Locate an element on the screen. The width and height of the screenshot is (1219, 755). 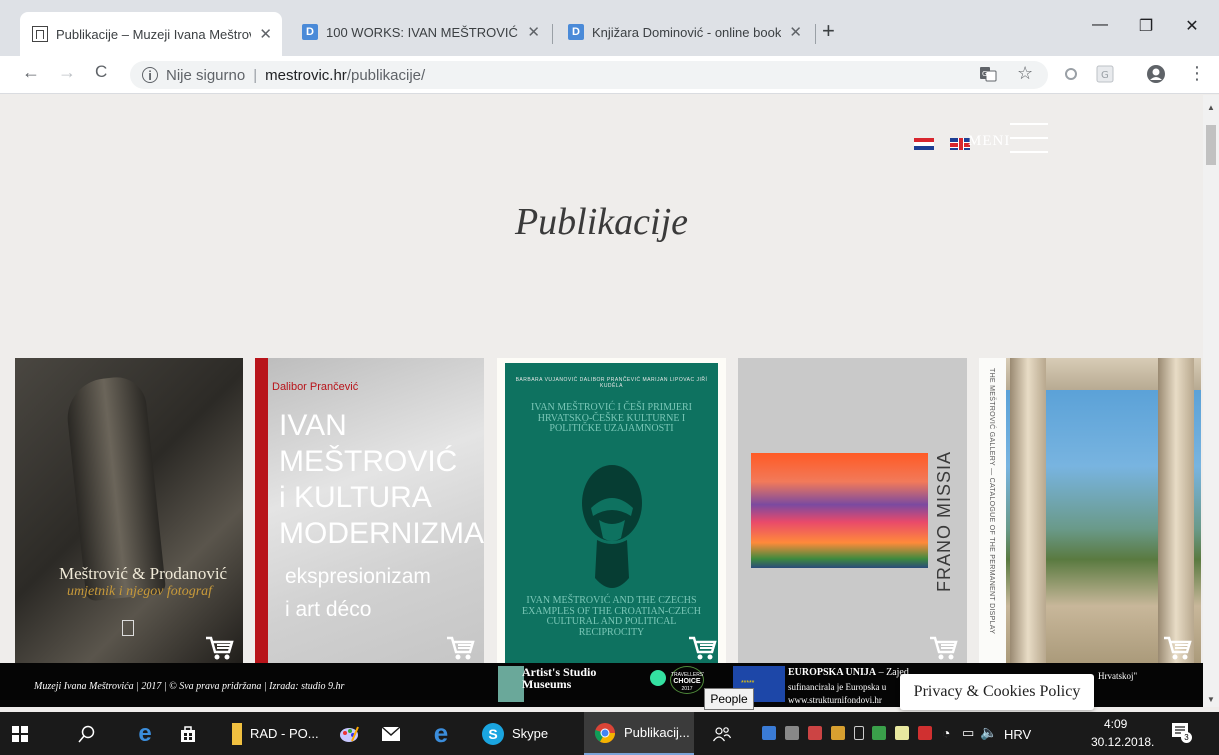
tripadvisor-badge: TRAVELLERS' CHOICE 2017 is located at coordinates (678, 681).